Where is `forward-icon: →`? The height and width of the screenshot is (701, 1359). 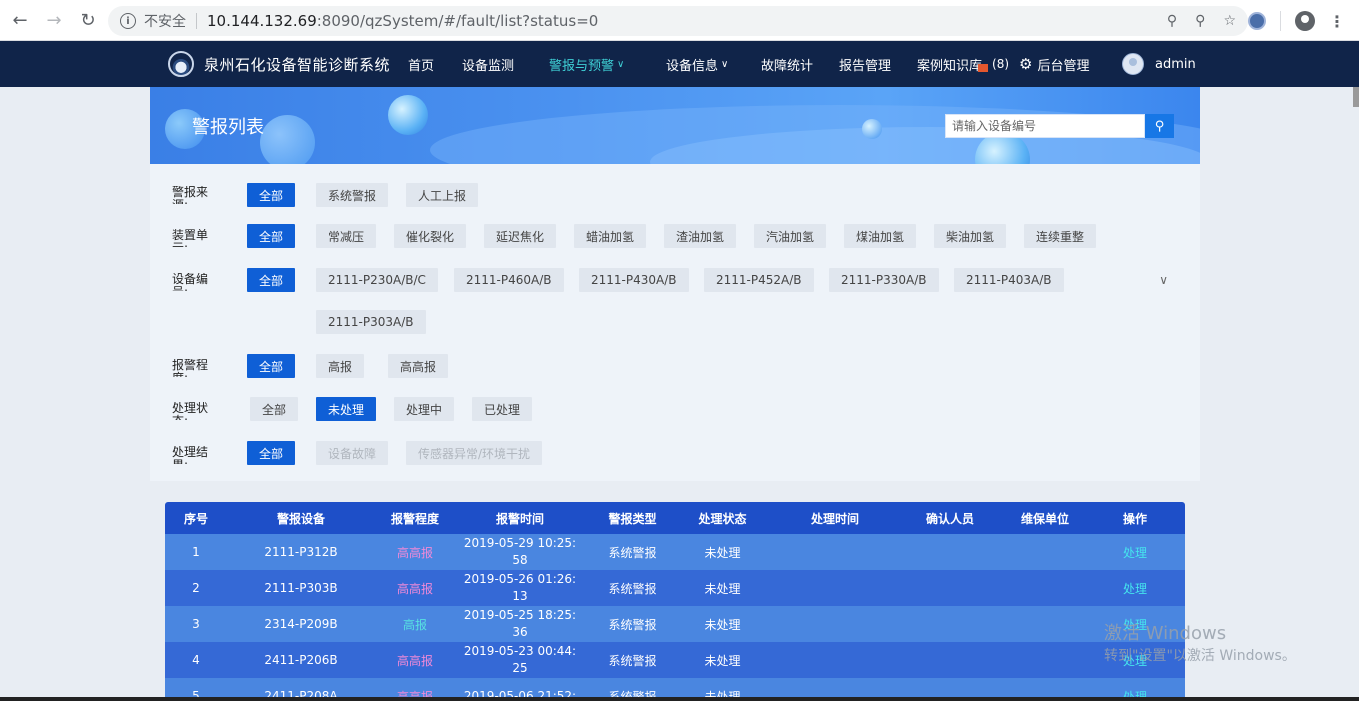 forward-icon: → is located at coordinates (54, 20).